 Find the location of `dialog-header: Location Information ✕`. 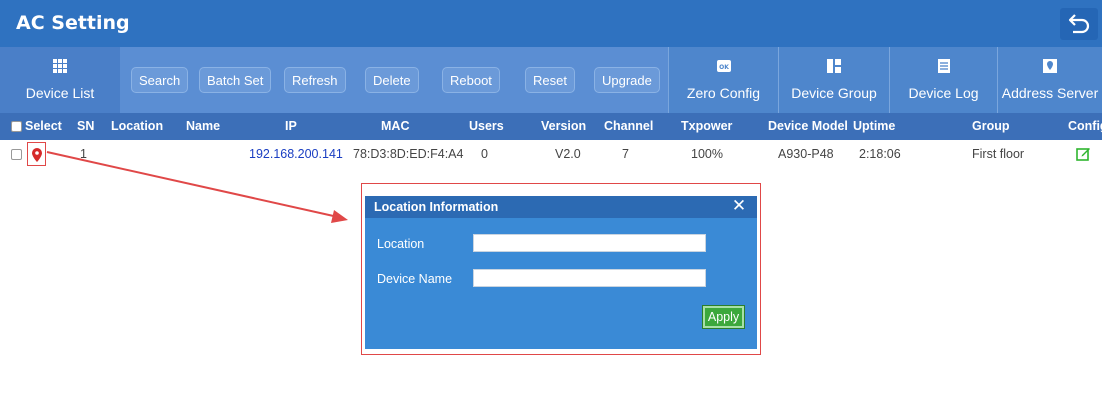

dialog-header: Location Information ✕ is located at coordinates (561, 207).